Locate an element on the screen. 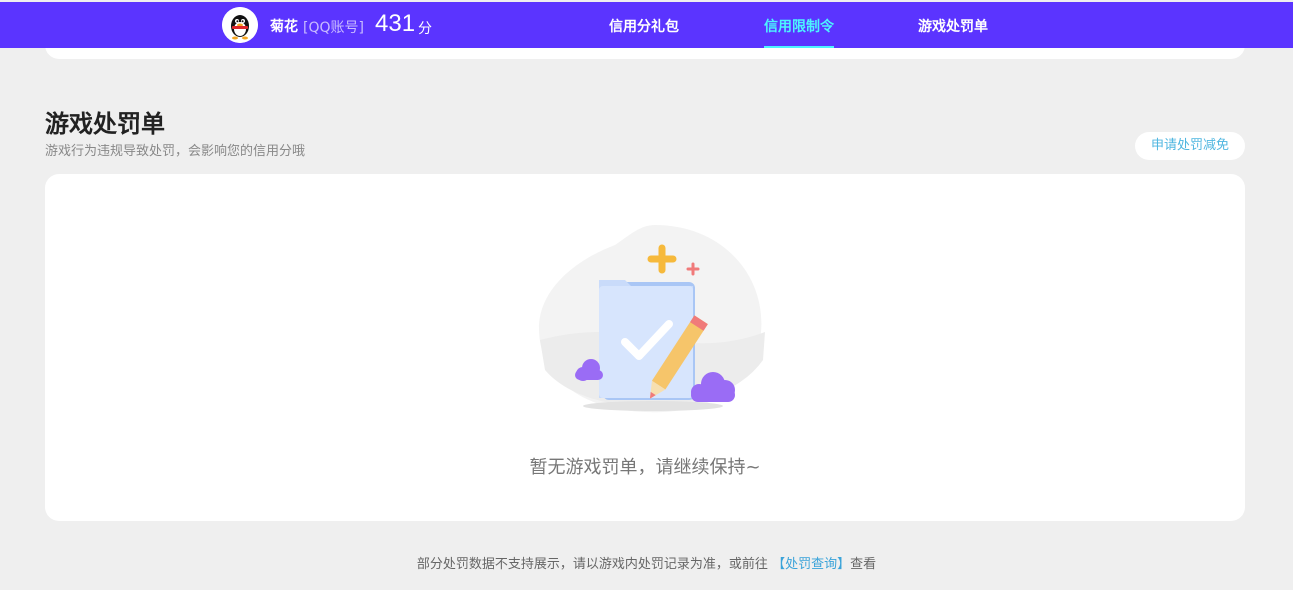 This screenshot has height=590, width=1293. avatar is located at coordinates (240, 25).